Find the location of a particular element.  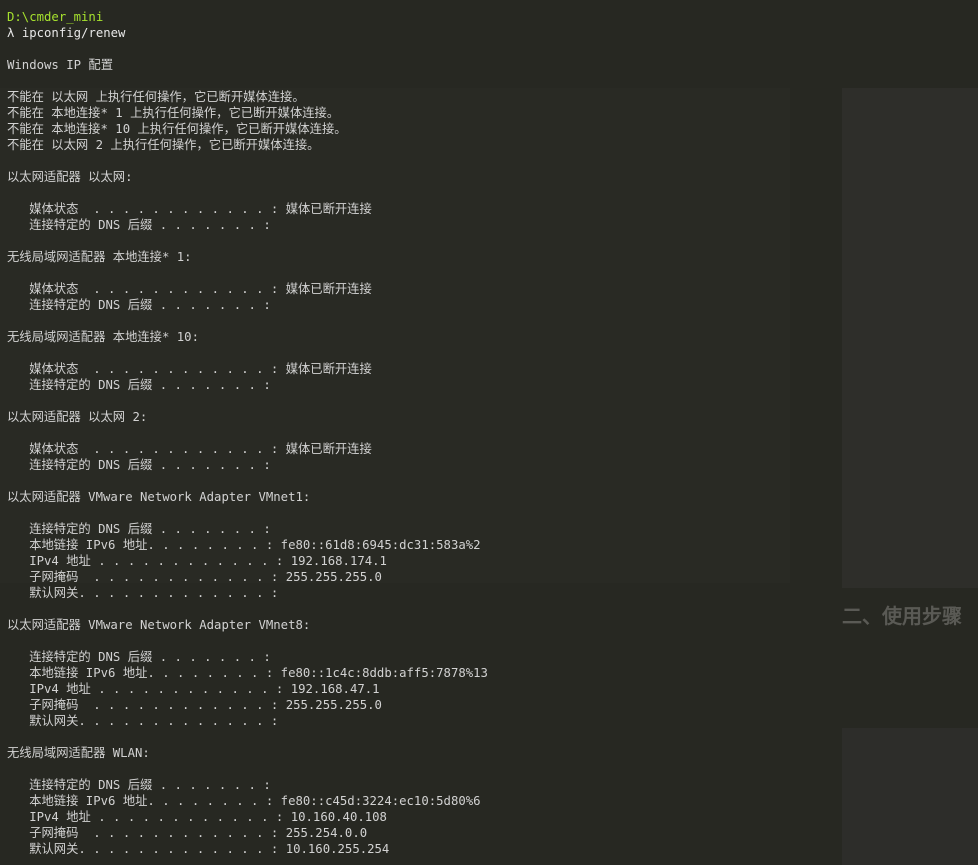

output-line: 不能在 本地连接* 1 上执行任何操作，它已断开媒体连接。 is located at coordinates (173, 113).